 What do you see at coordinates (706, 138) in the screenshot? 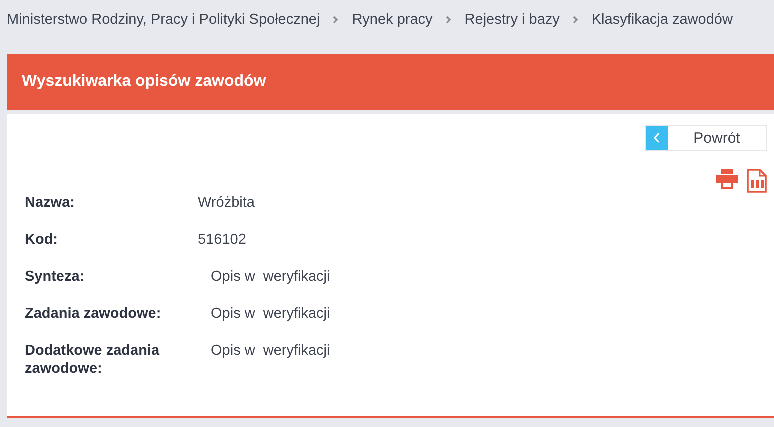
I see `back-button: Powrót` at bounding box center [706, 138].